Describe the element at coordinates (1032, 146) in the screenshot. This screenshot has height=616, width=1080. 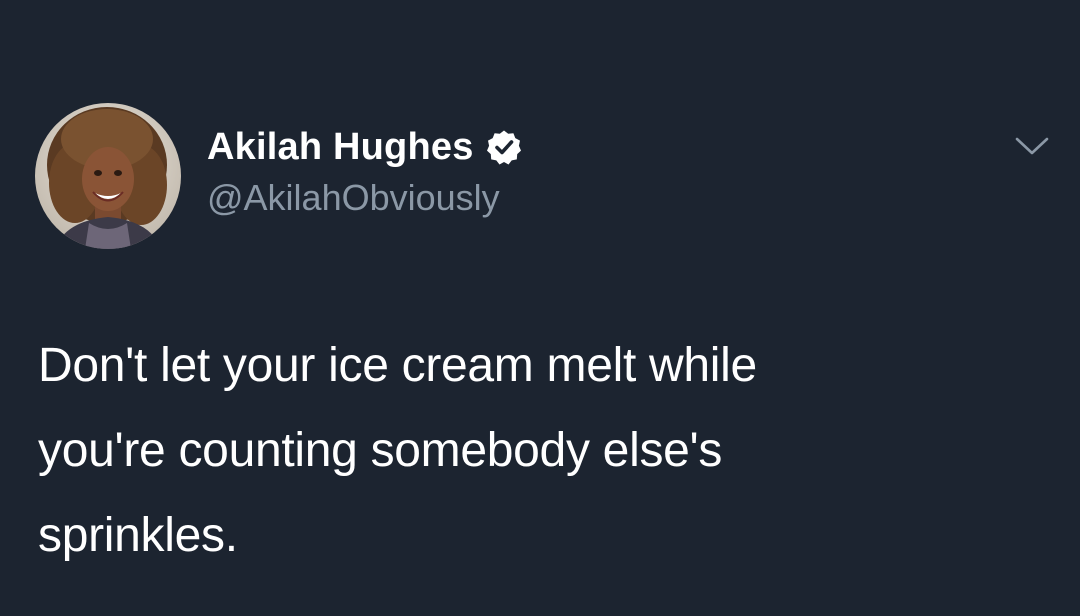
I see `chevron-down-icon` at that location.